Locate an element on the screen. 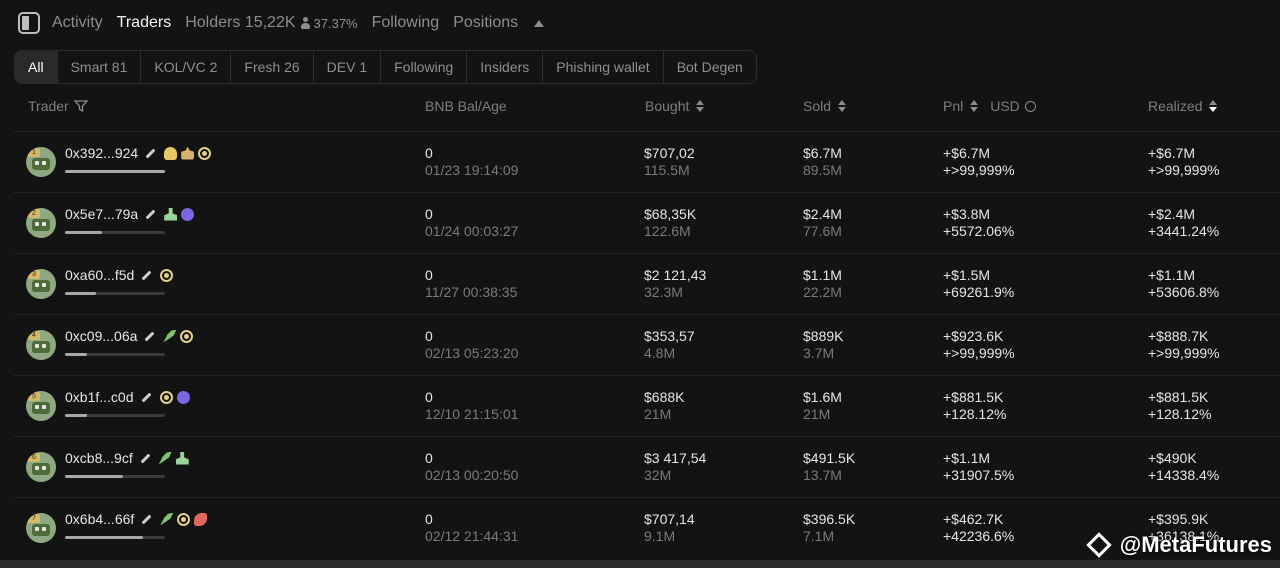  avatar: 2 is located at coordinates (41, 223).